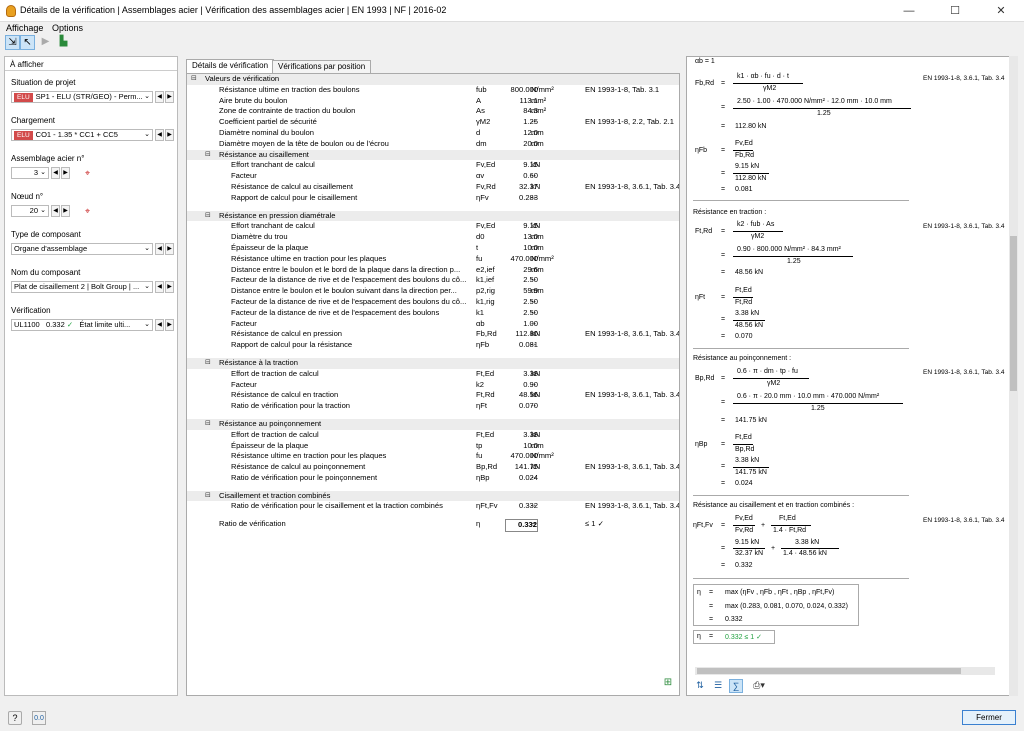 The height and width of the screenshot is (731, 1024). Describe the element at coordinates (39, 718) in the screenshot. I see `units-icon: 0.0` at that location.